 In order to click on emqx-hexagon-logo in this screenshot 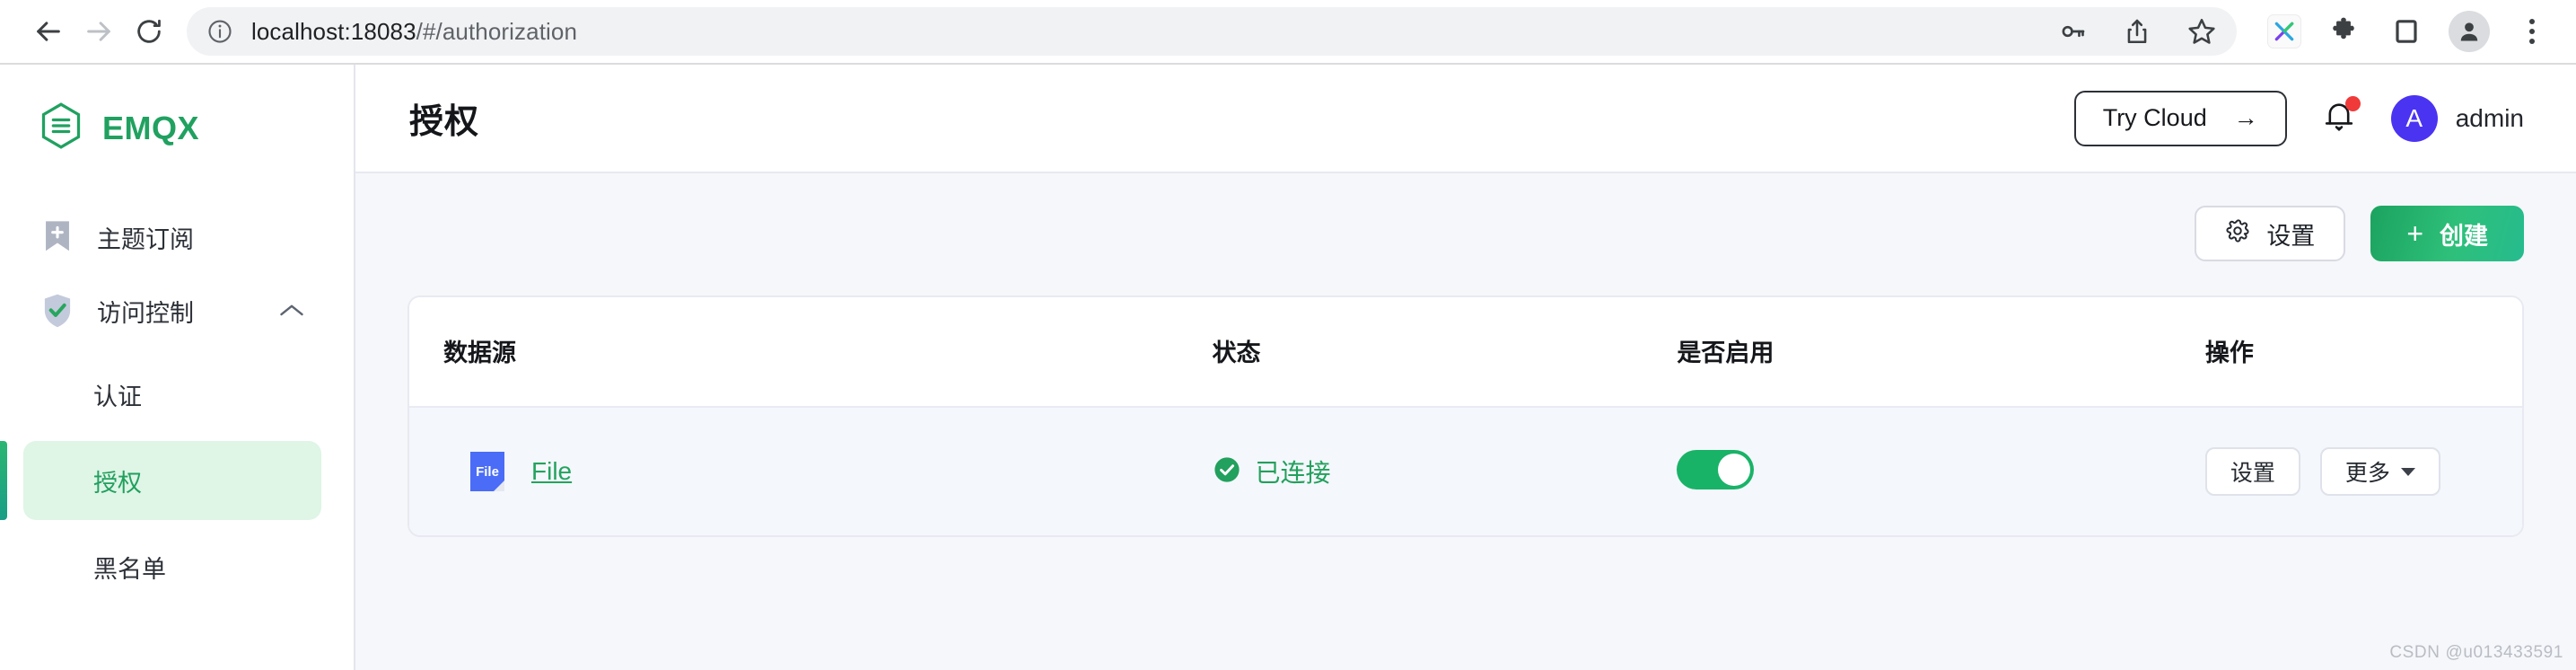, I will do `click(61, 128)`.